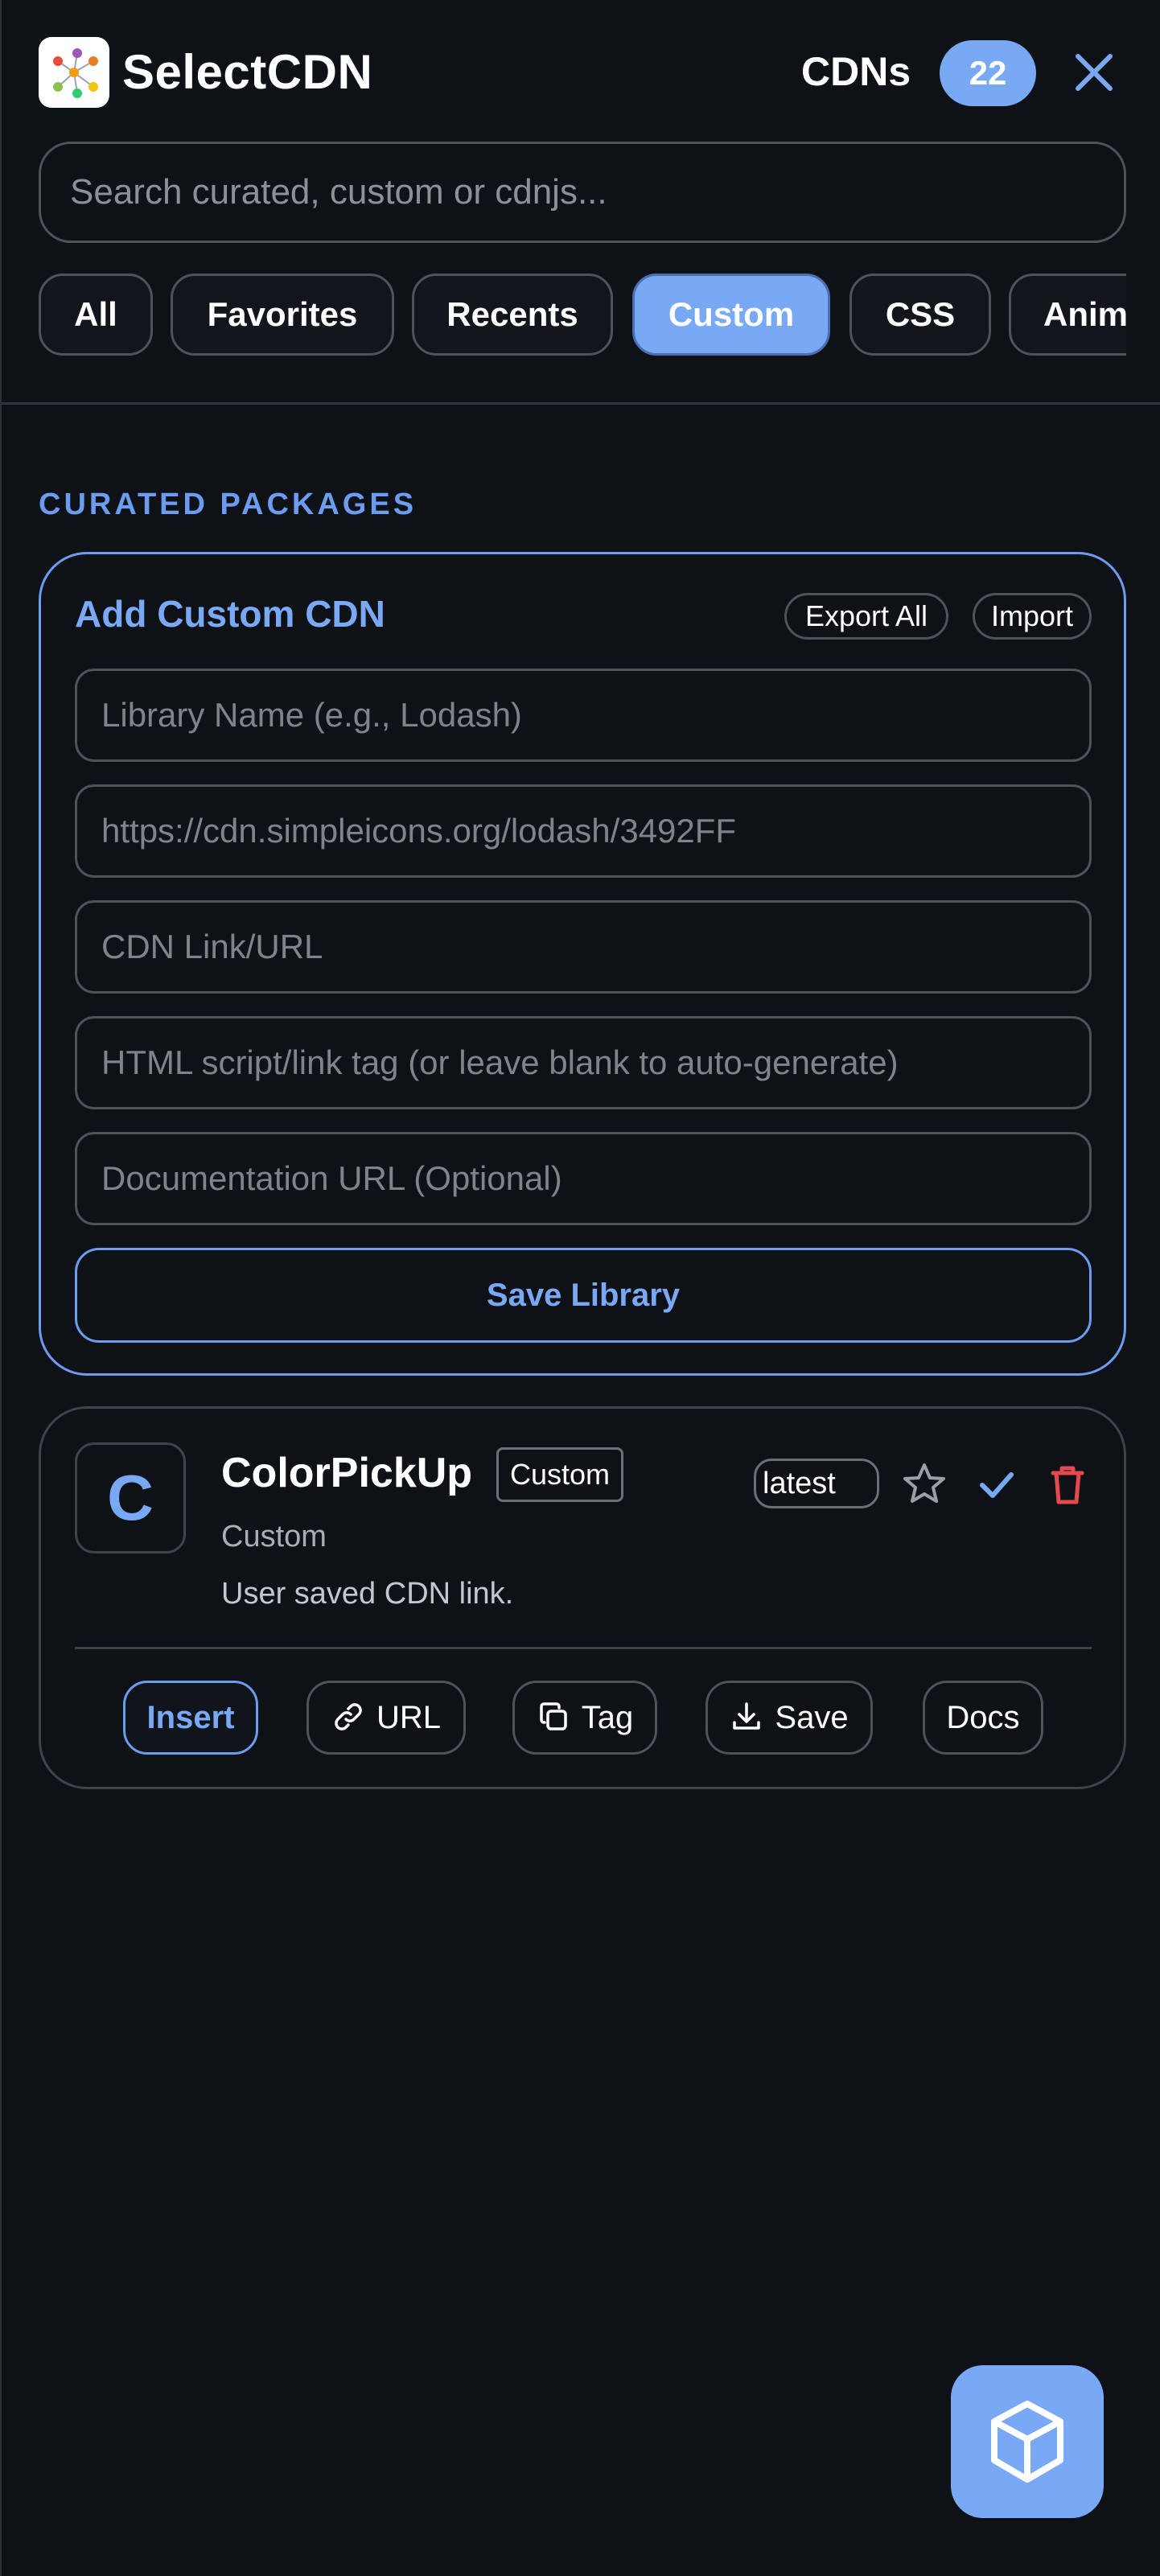  I want to click on tab-all: All, so click(96, 315).